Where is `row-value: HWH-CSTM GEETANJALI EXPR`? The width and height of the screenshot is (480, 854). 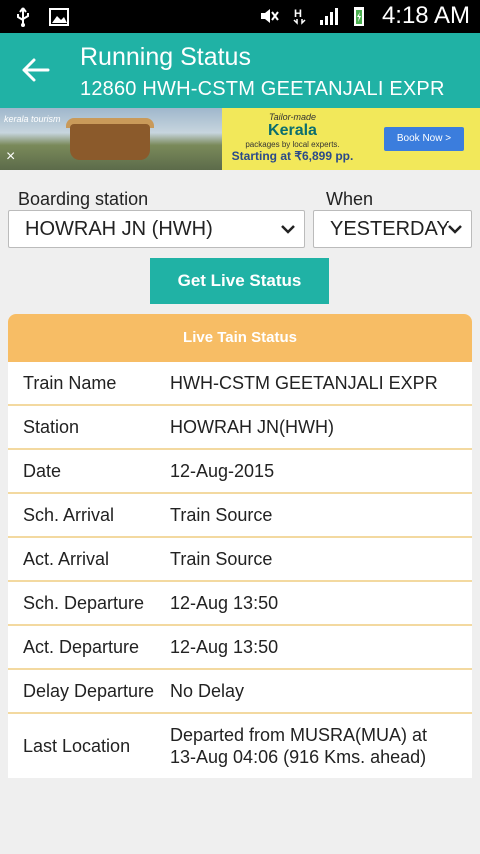 row-value: HWH-CSTM GEETANJALI EXPR is located at coordinates (304, 383).